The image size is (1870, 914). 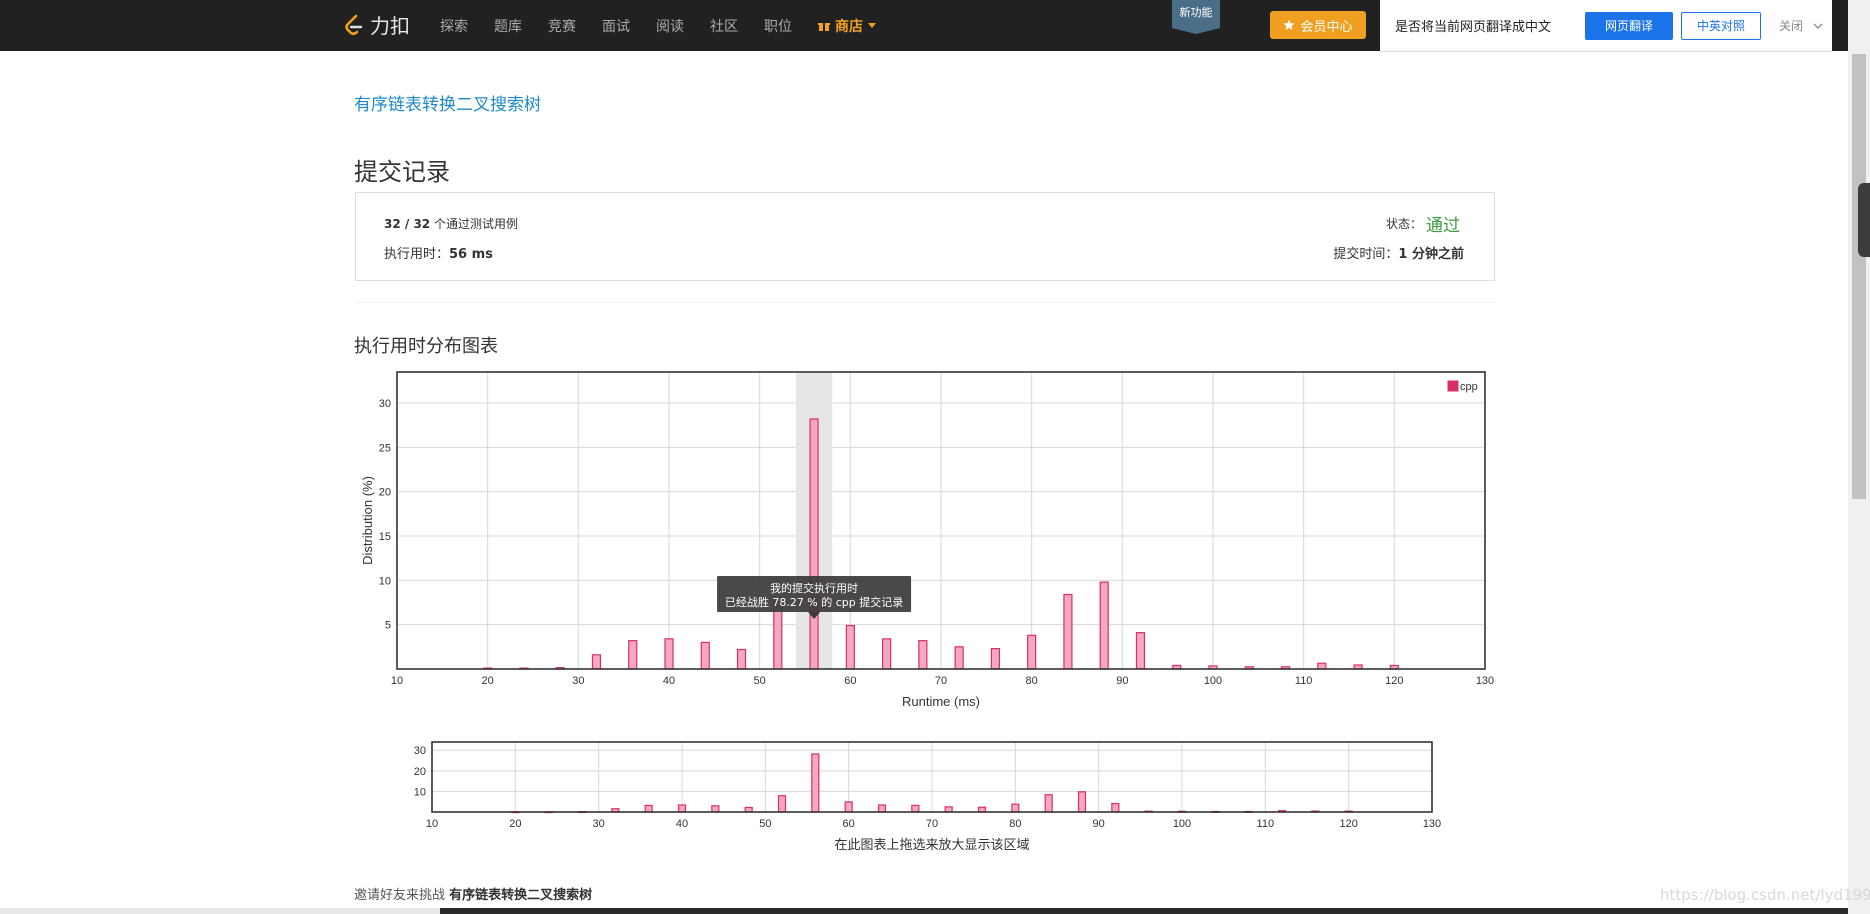 What do you see at coordinates (447, 102) in the screenshot?
I see `problem-link: 有序链表转换二叉搜索树` at bounding box center [447, 102].